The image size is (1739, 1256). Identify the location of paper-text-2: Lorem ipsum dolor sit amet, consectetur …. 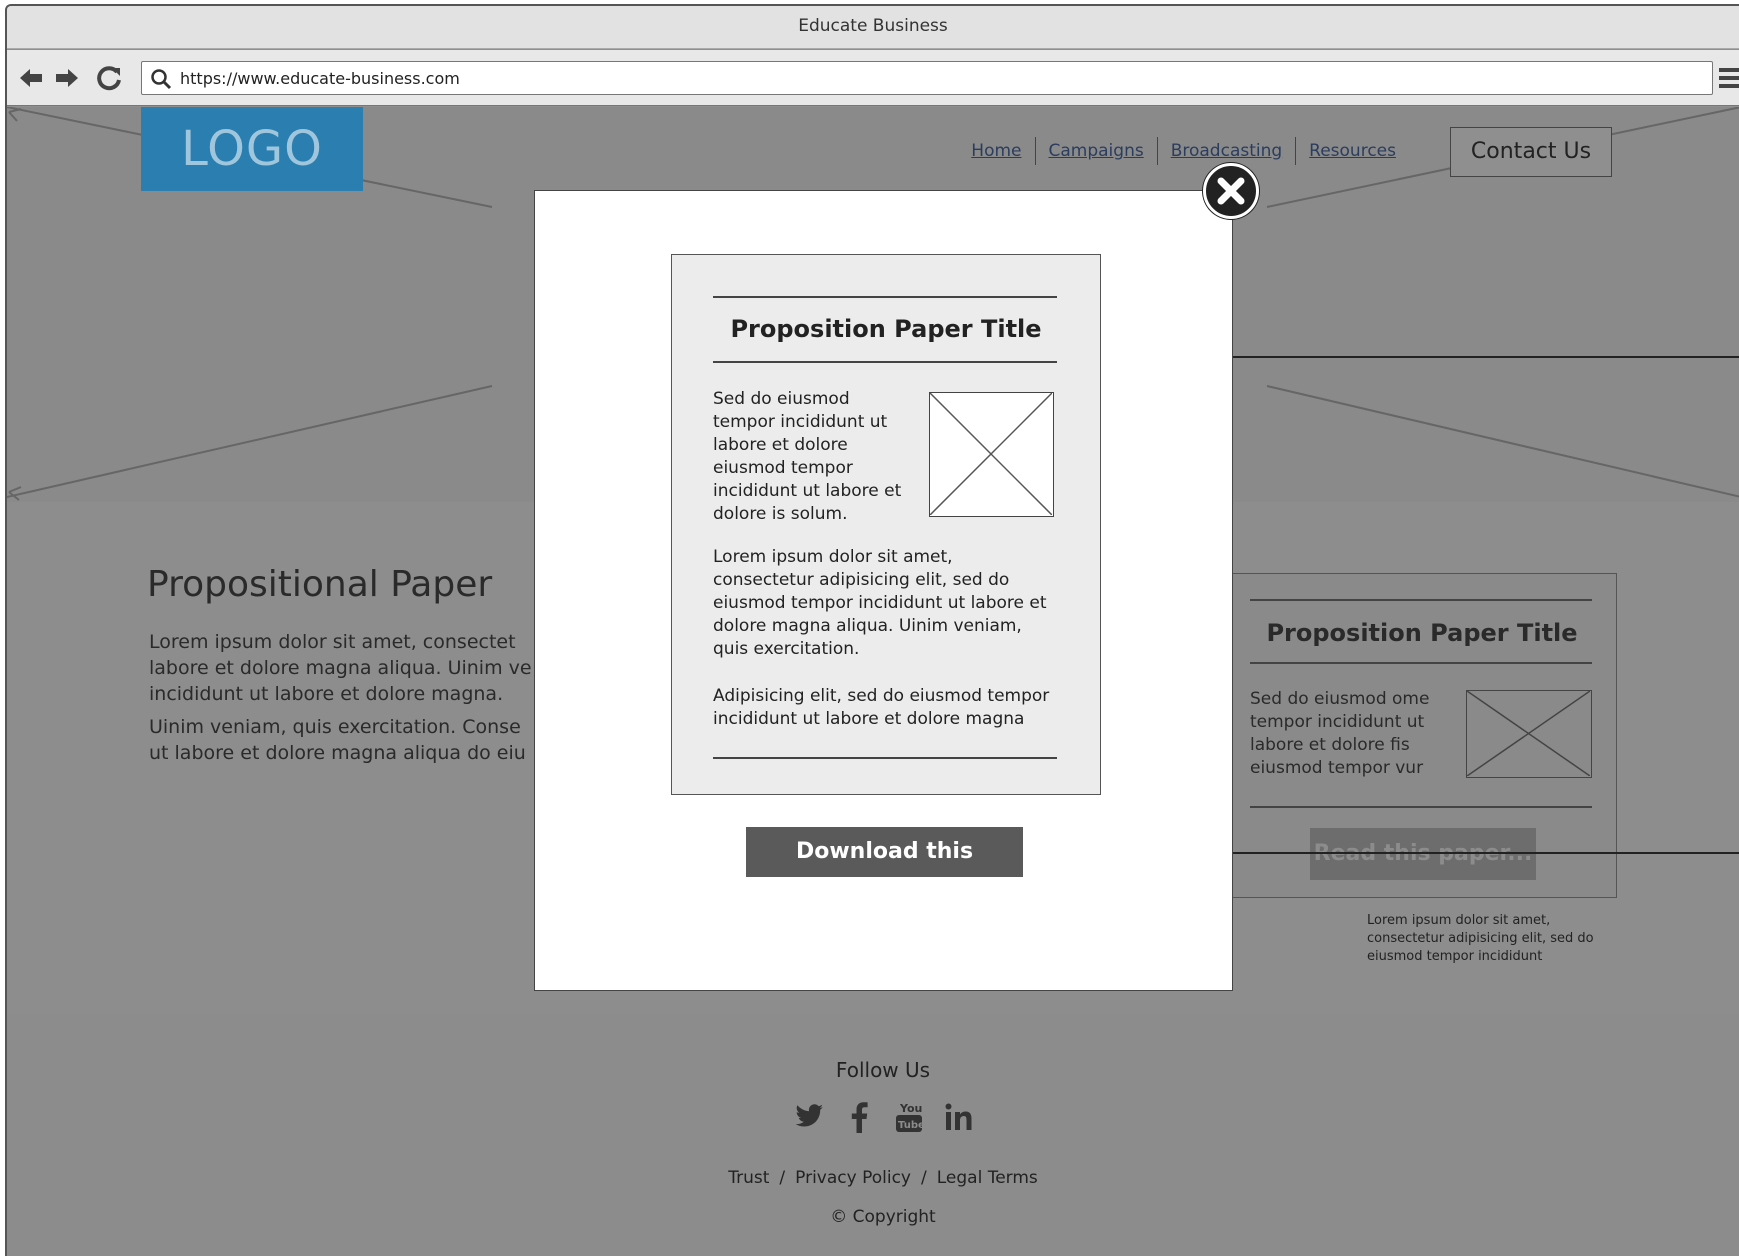
(880, 603).